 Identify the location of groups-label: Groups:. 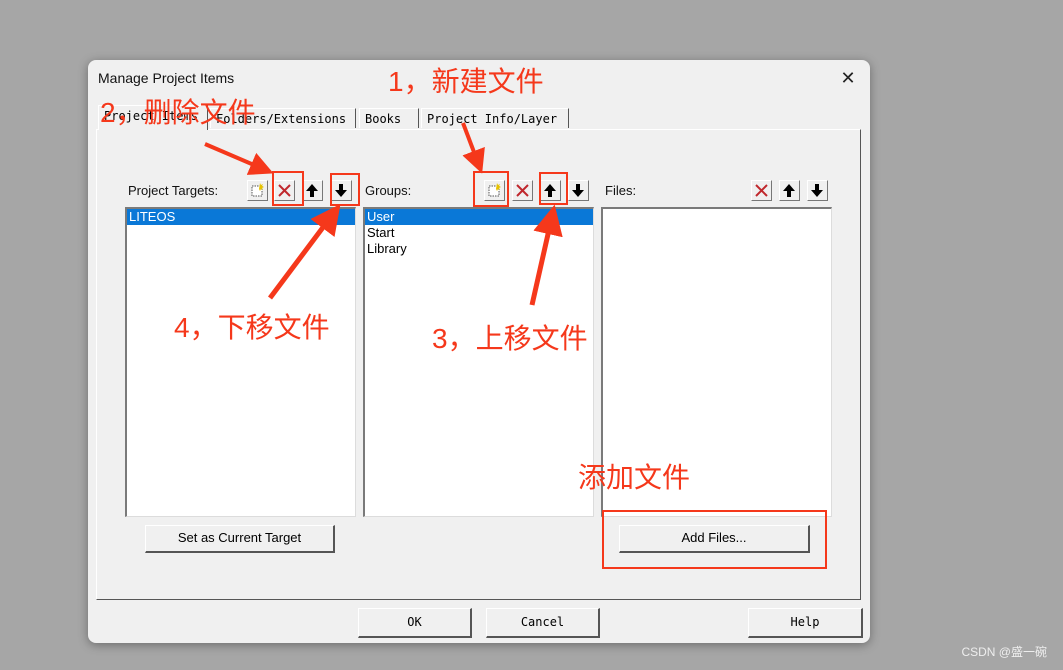
(388, 190).